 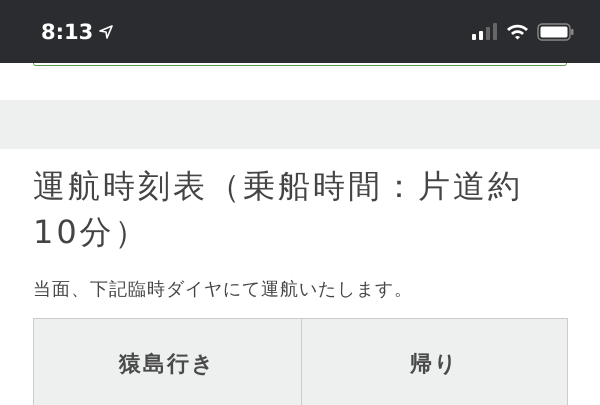 What do you see at coordinates (223, 289) in the screenshot?
I see `notice-text: 当面、下記臨時ダイヤにて運航いたします。` at bounding box center [223, 289].